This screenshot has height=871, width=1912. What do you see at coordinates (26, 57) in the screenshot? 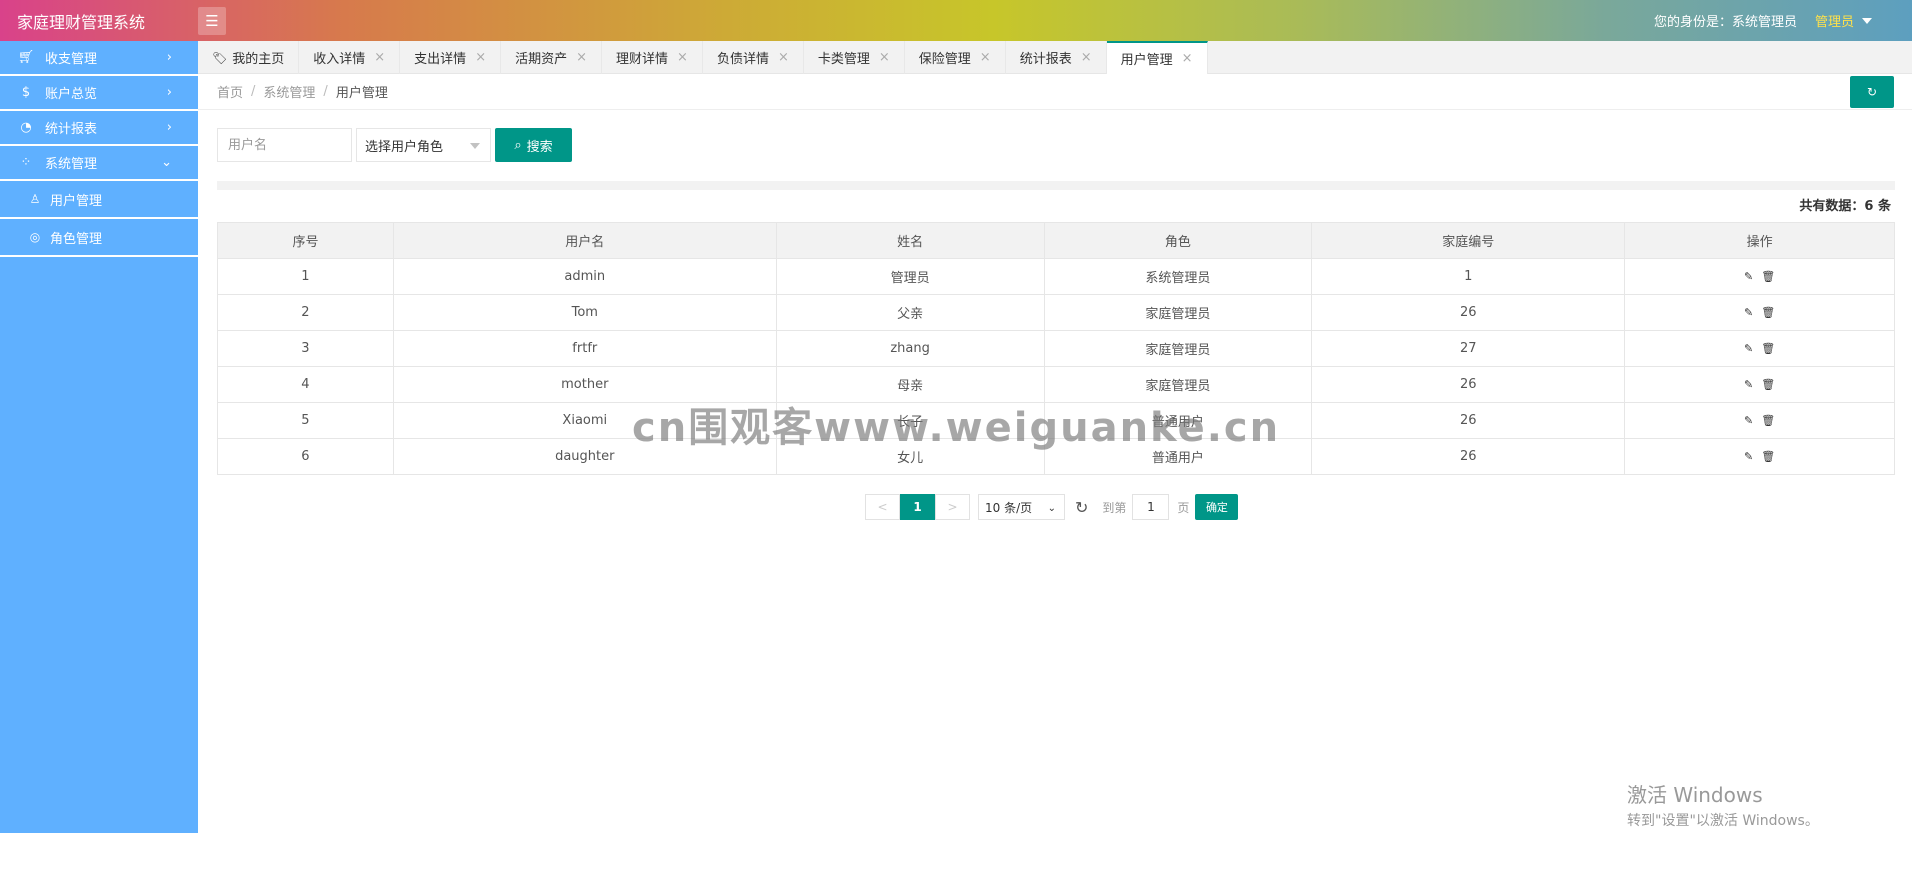
I see `cart-icon: 🛒︎` at bounding box center [26, 57].